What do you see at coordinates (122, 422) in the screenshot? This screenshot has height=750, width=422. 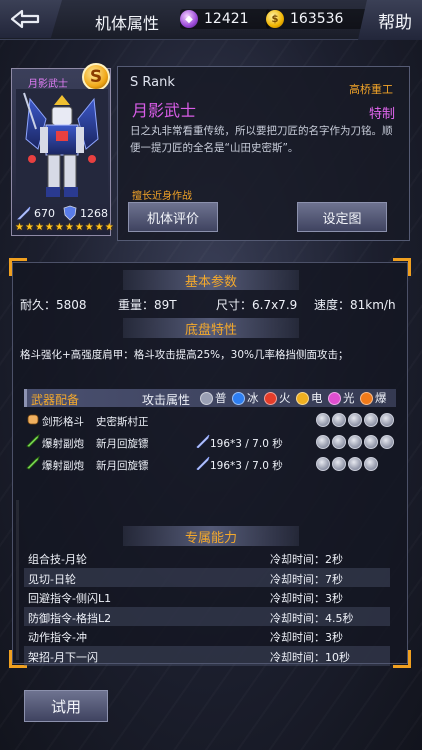 I see `weapon-name: 史密斯村正` at bounding box center [122, 422].